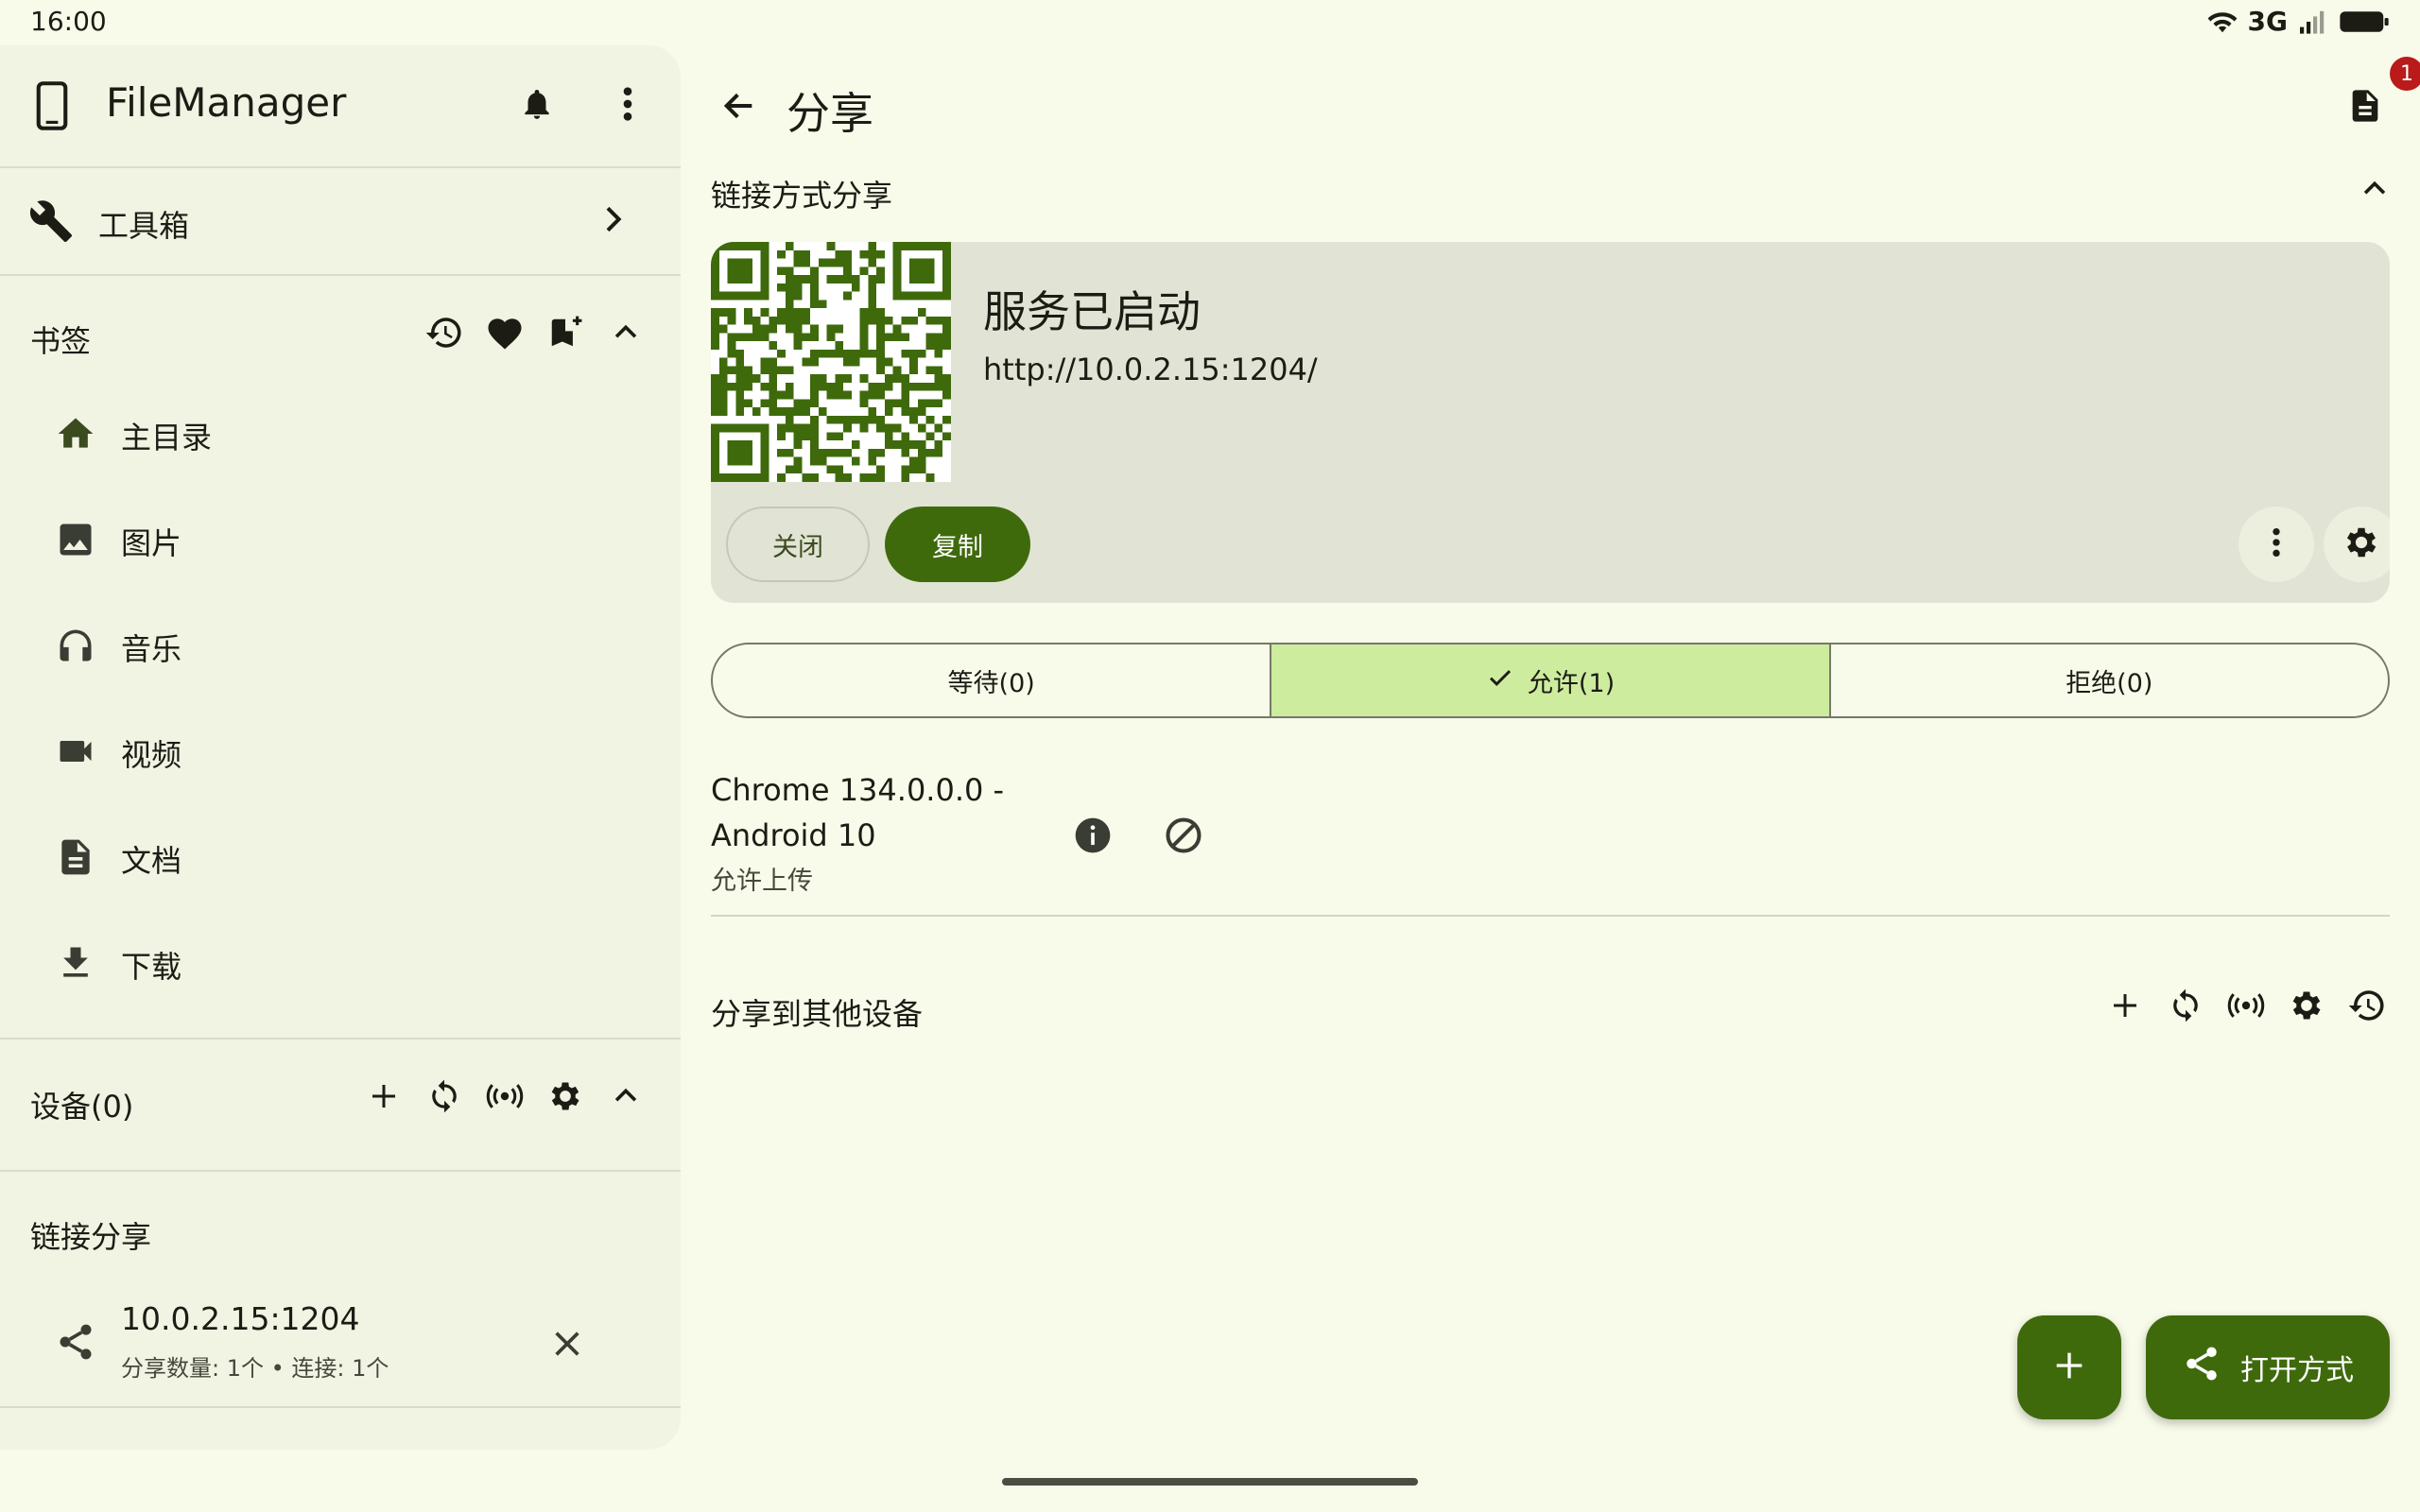  Describe the element at coordinates (151, 861) in the screenshot. I see `nav-item-label: 文档` at that location.